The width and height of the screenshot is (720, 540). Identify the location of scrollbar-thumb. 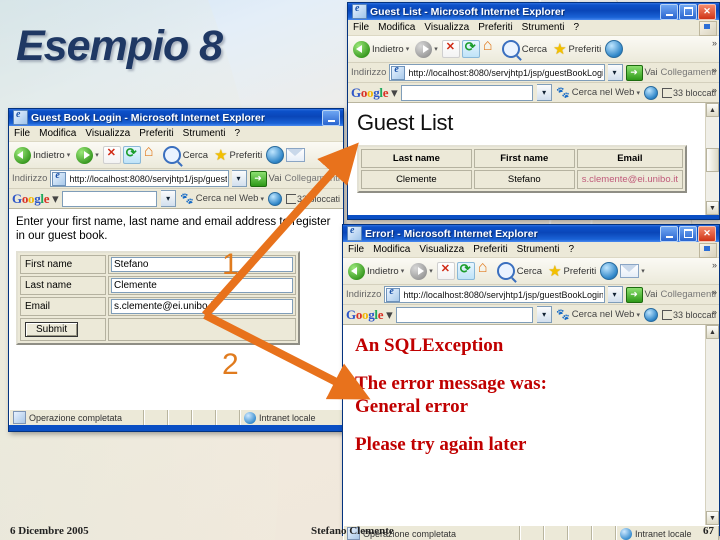
(712, 159).